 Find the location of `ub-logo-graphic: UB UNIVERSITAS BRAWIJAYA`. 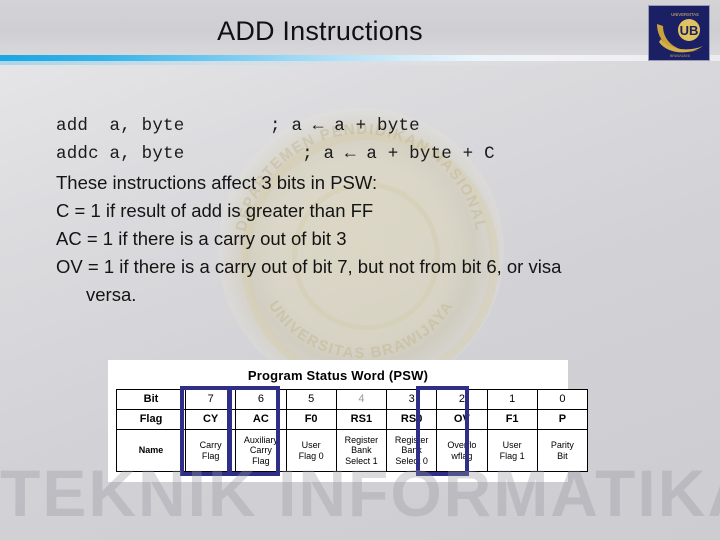

ub-logo-graphic: UB UNIVERSITAS BRAWIJAYA is located at coordinates (679, 33).